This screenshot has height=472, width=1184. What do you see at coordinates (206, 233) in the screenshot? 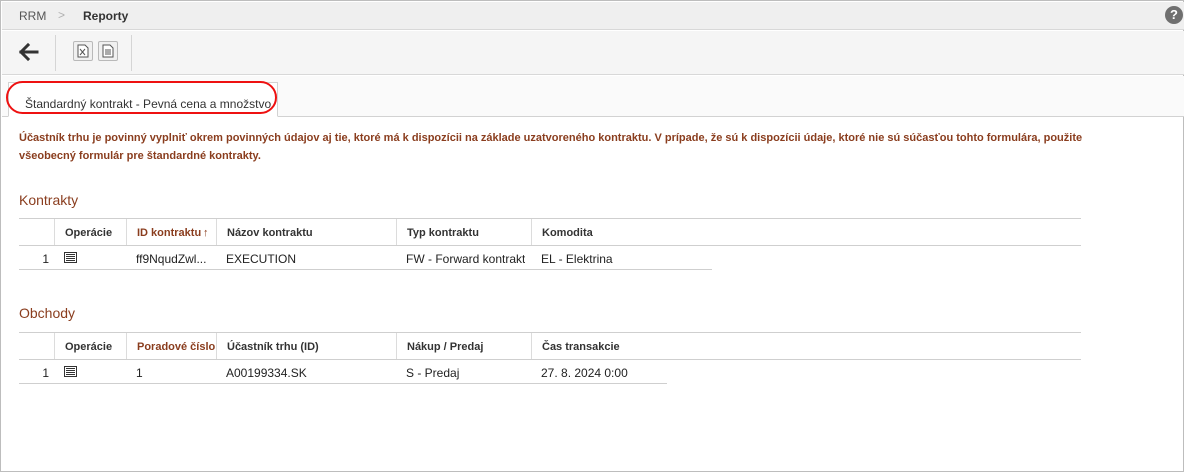
I see `sort-ascending-icon: ↑` at bounding box center [206, 233].